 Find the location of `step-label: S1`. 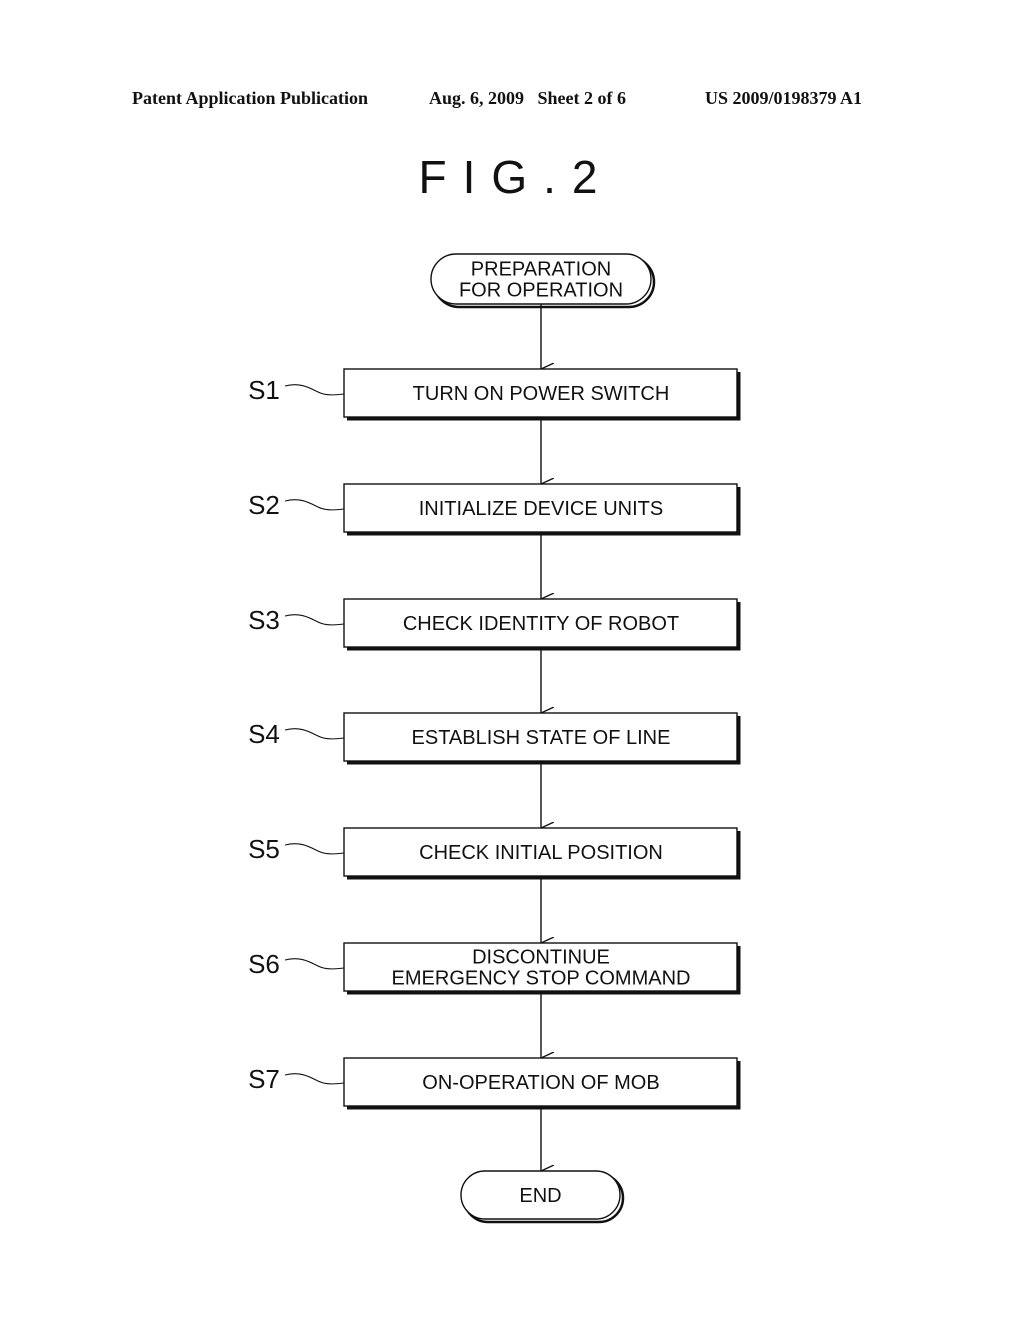

step-label: S1 is located at coordinates (264, 390).